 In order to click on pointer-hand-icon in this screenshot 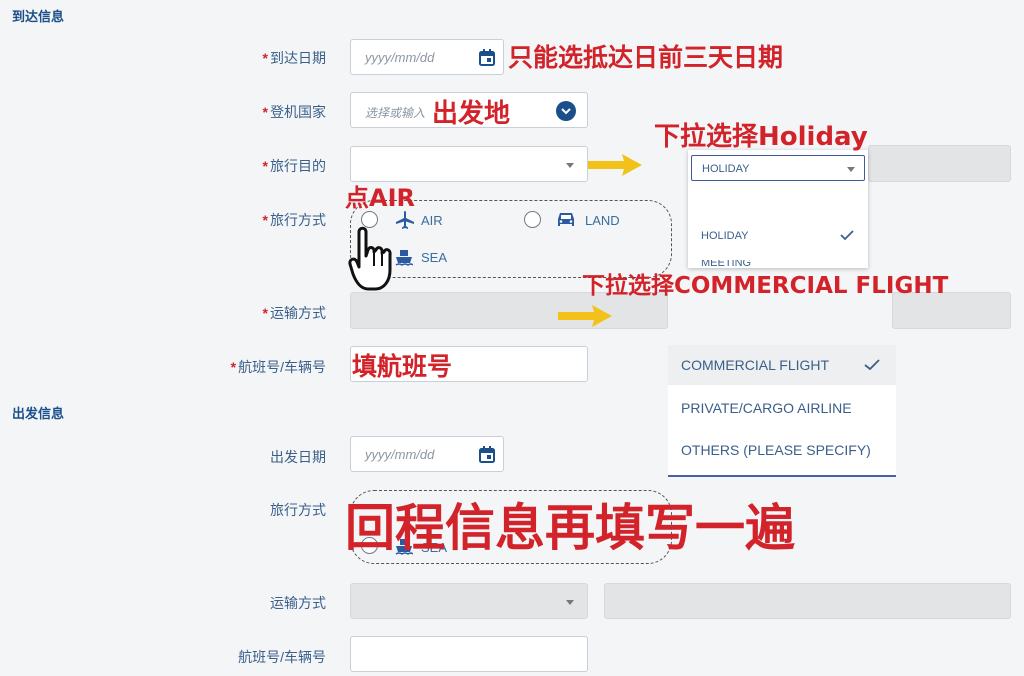, I will do `click(370, 258)`.